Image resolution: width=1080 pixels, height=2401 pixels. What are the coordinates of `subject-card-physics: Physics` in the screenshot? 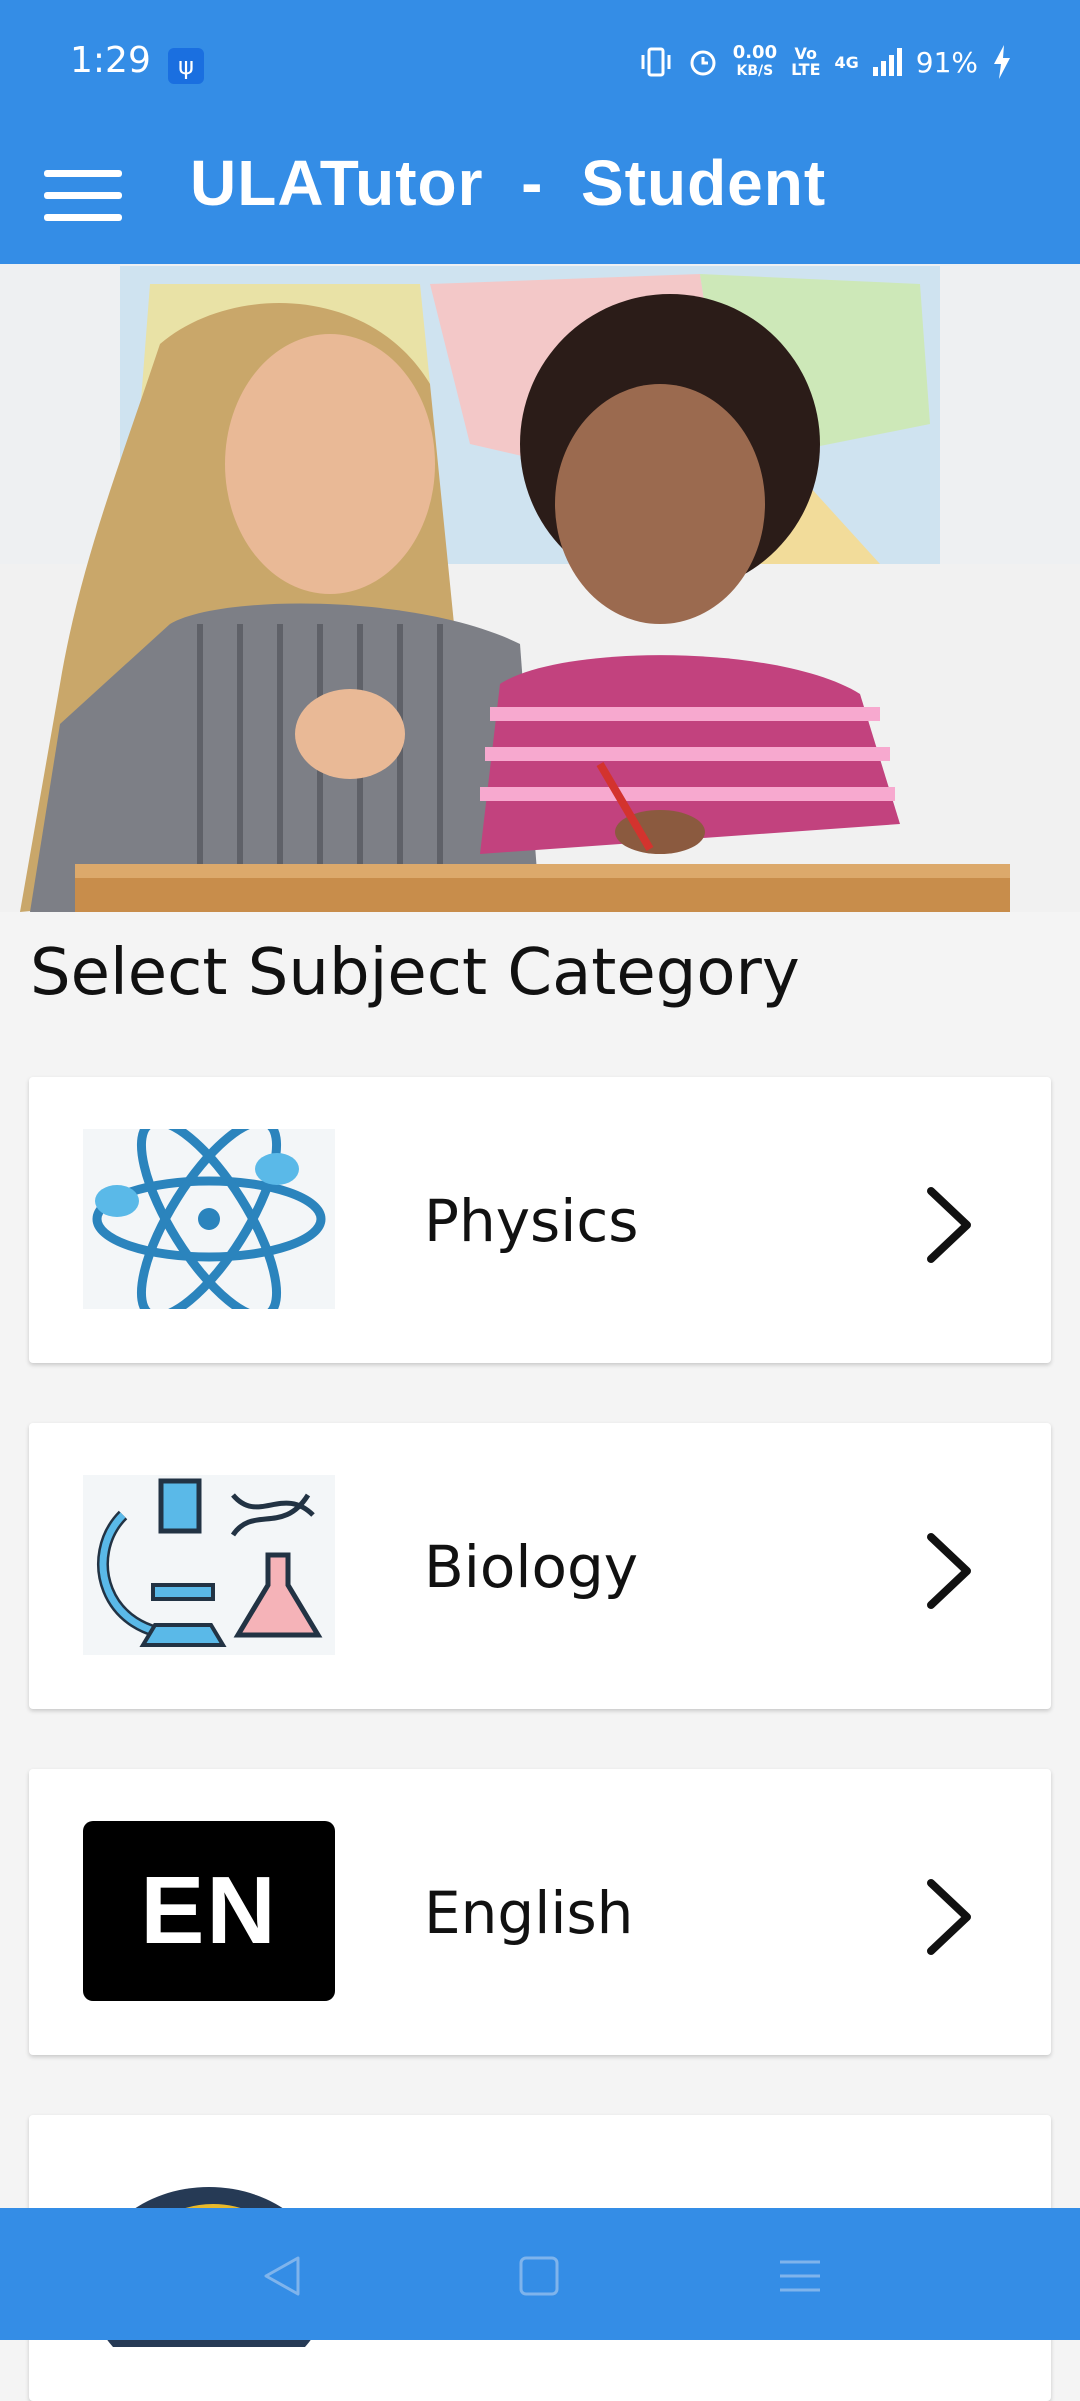 It's located at (540, 1220).